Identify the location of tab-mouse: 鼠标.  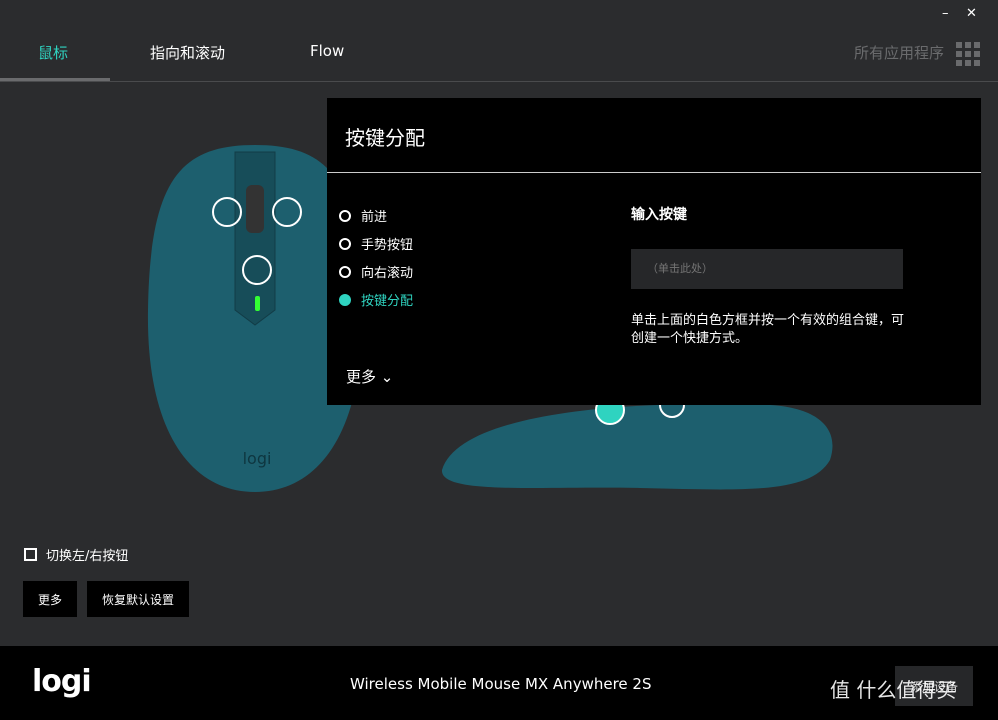
(53, 52).